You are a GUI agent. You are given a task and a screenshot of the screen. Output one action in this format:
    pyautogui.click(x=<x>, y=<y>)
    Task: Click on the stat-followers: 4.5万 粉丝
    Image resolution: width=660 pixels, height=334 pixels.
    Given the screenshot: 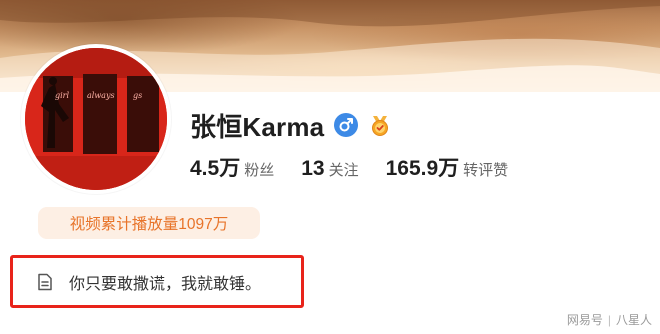 What is the action you would take?
    pyautogui.click(x=232, y=167)
    